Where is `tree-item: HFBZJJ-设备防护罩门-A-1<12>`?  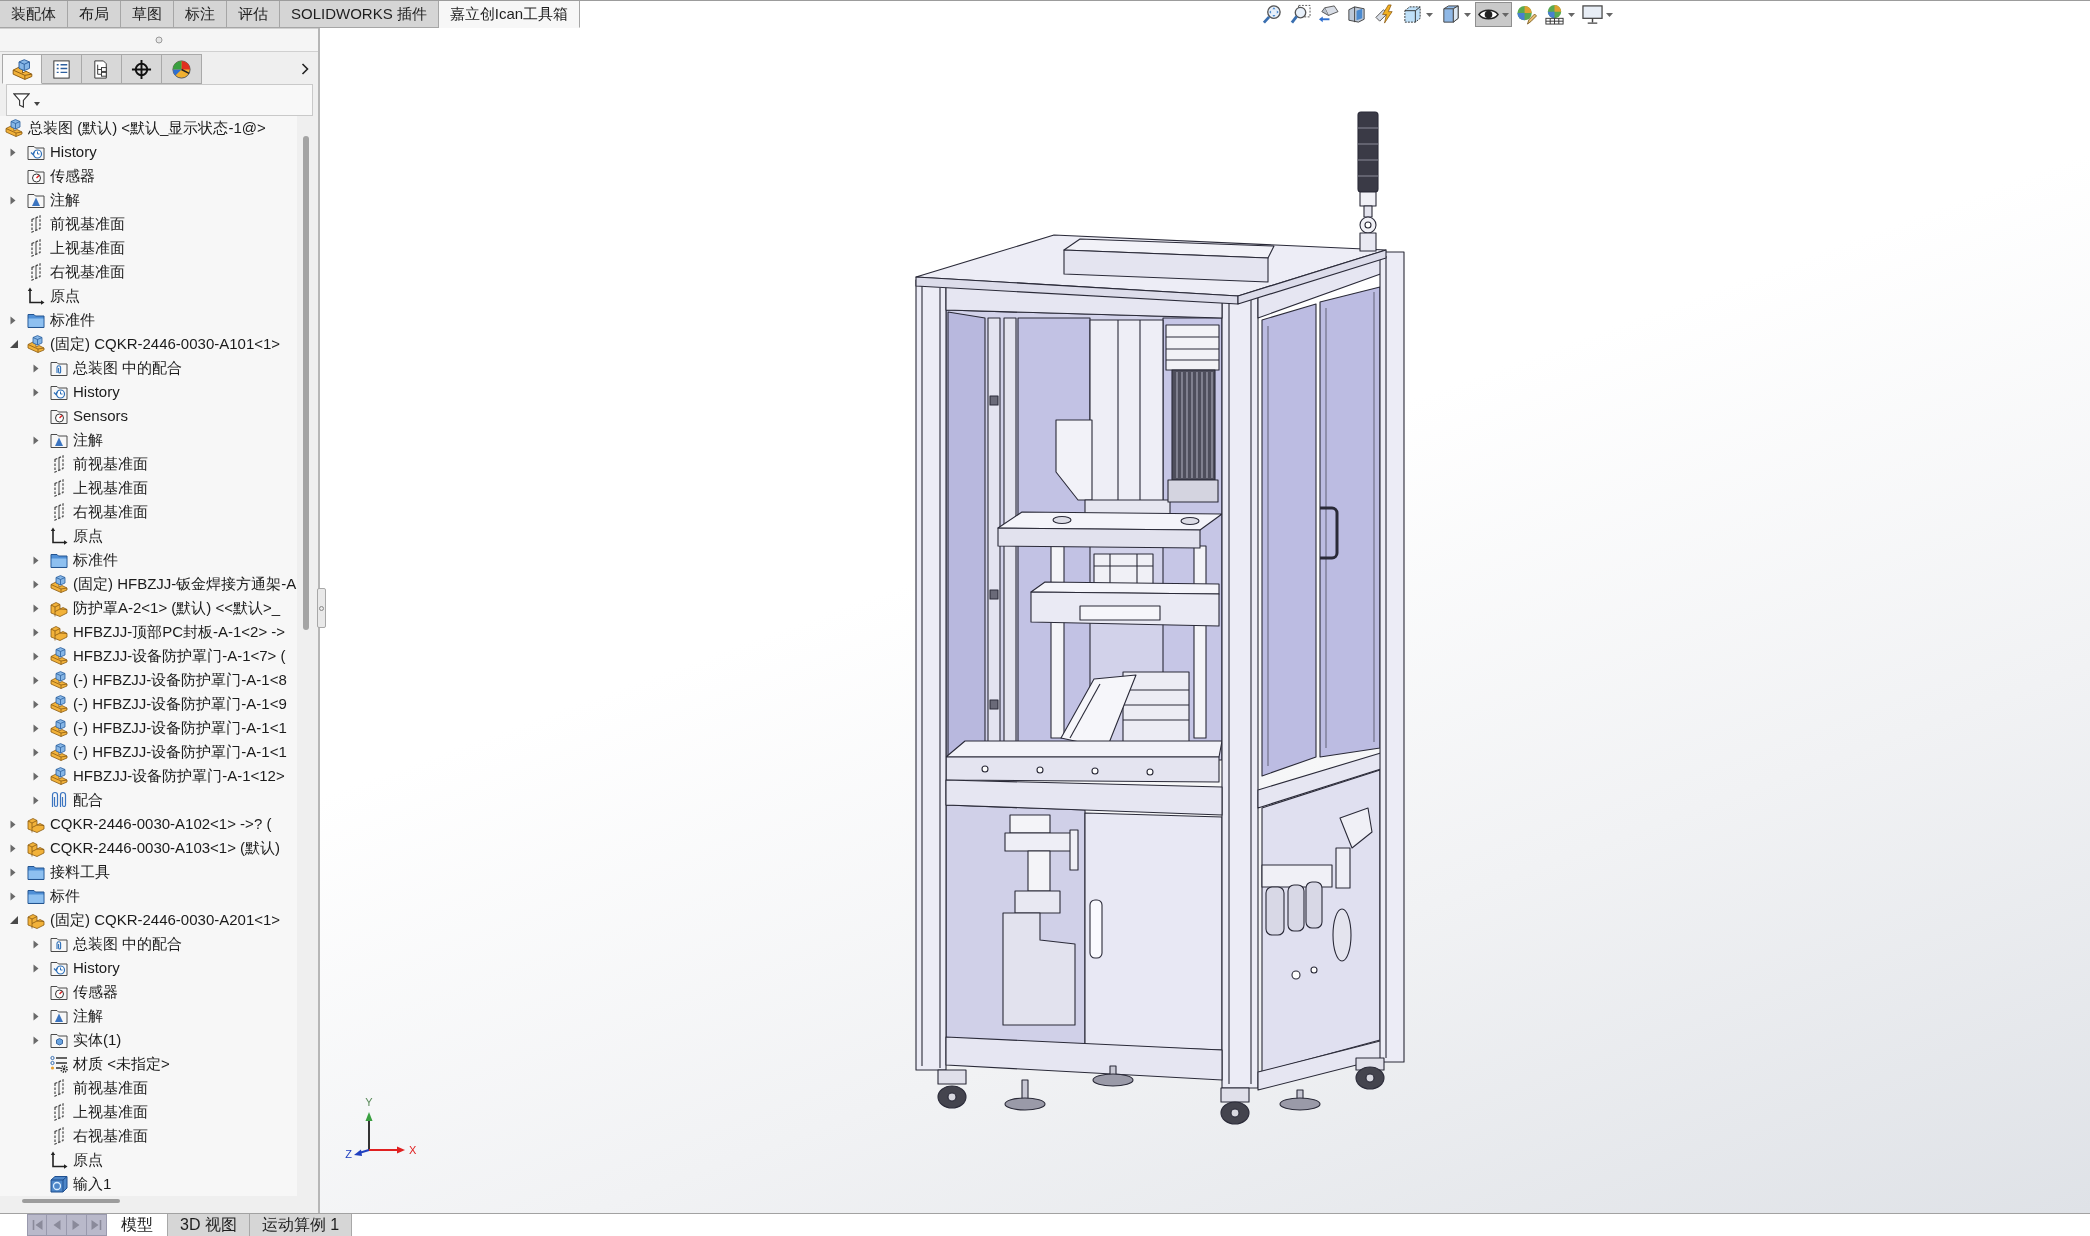
tree-item: HFBZJJ-设备防护罩门-A-1<12> is located at coordinates (179, 776).